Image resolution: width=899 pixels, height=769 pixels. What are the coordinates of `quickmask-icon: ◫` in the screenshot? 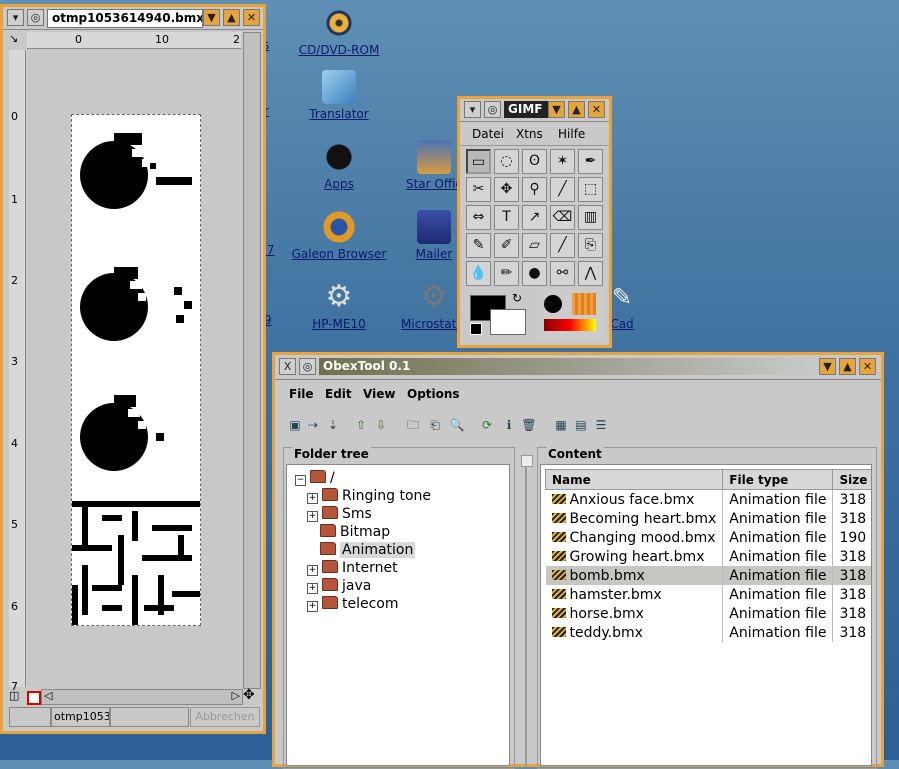 It's located at (17, 696).